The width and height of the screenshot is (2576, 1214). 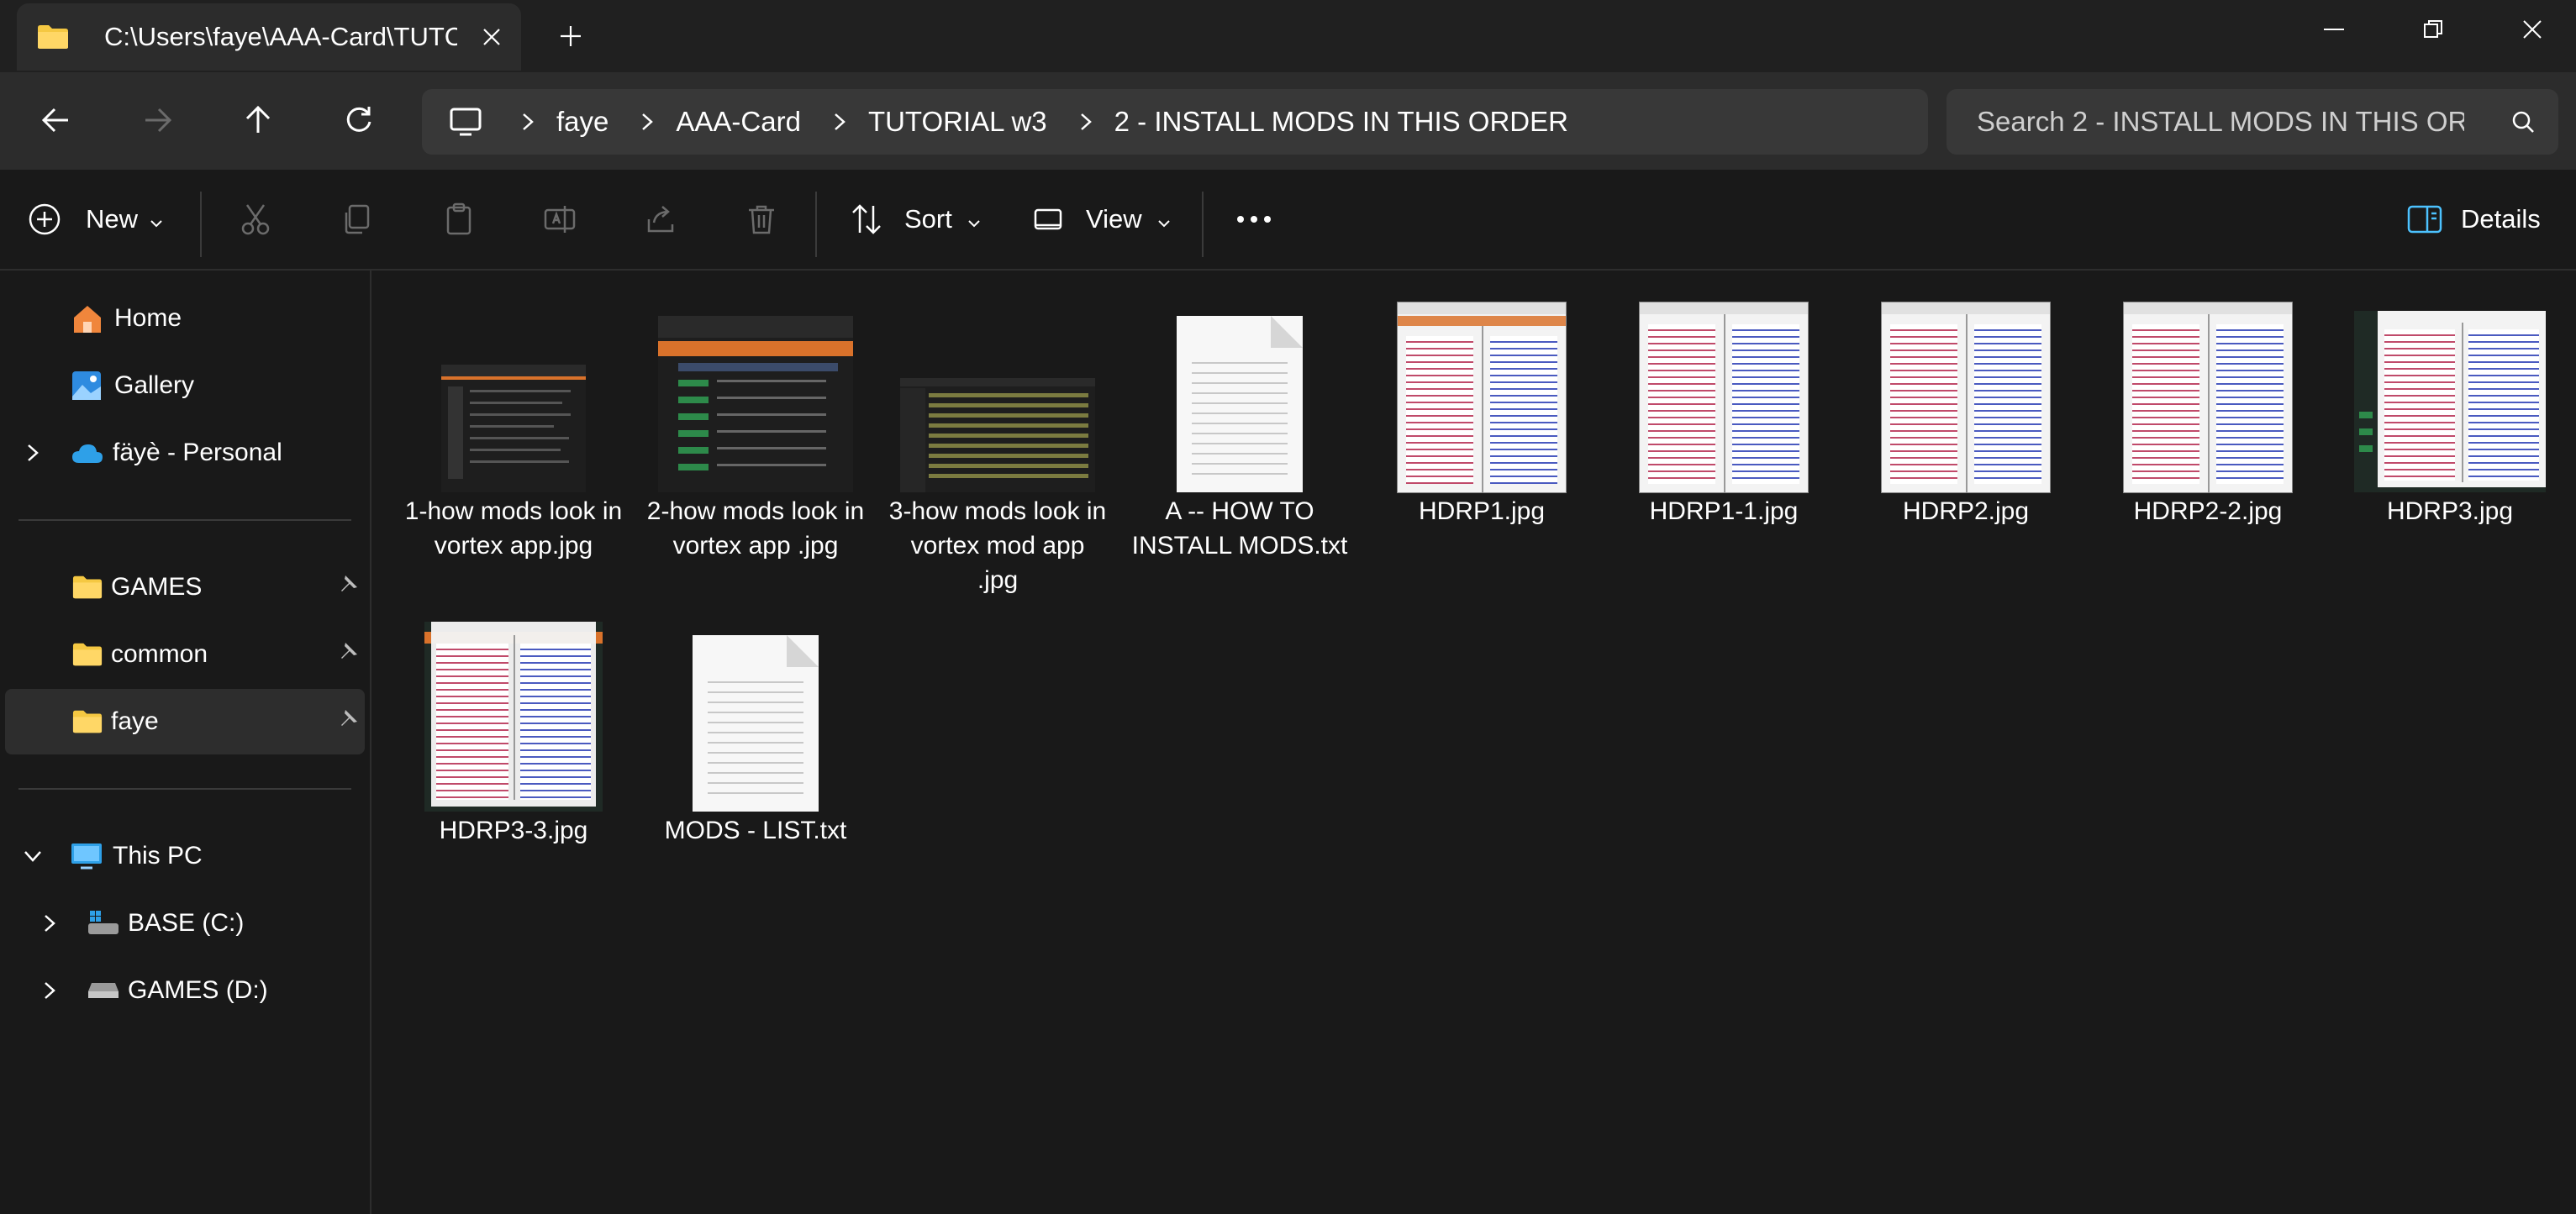 What do you see at coordinates (185, 923) in the screenshot?
I see `sidebar-item-drive-c: BASE (C:)` at bounding box center [185, 923].